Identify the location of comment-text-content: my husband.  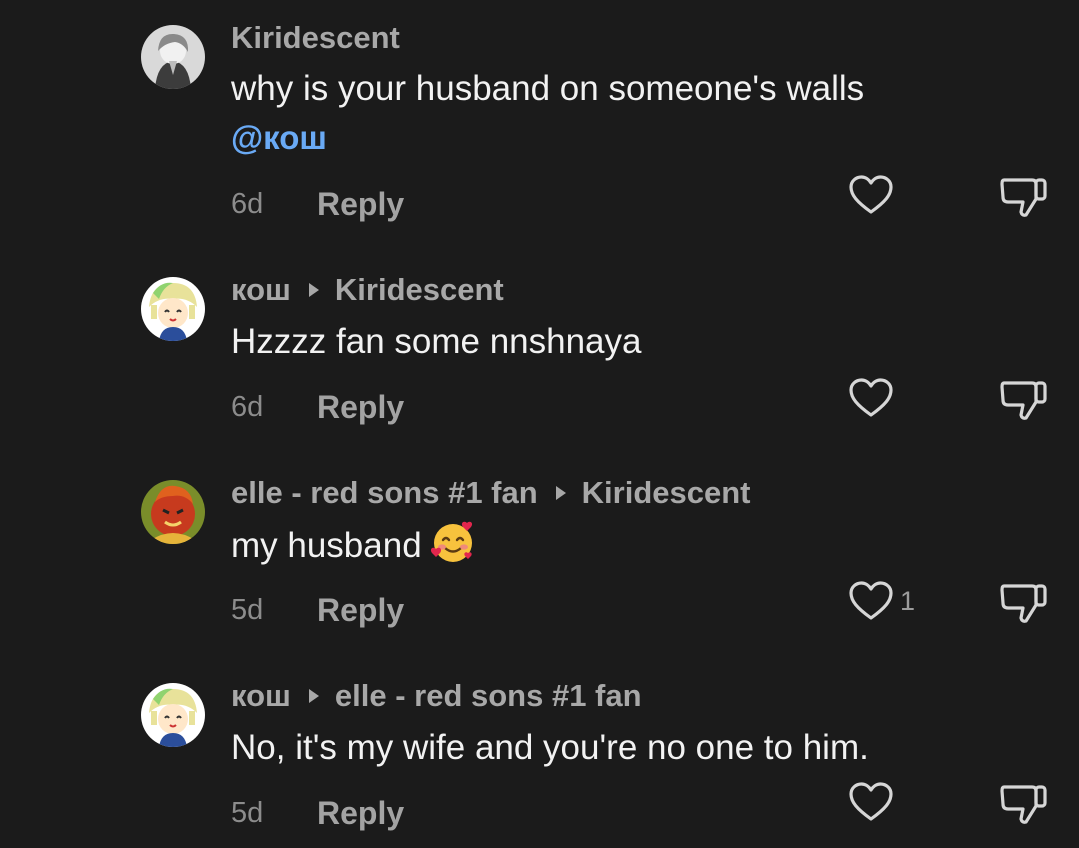
(326, 545).